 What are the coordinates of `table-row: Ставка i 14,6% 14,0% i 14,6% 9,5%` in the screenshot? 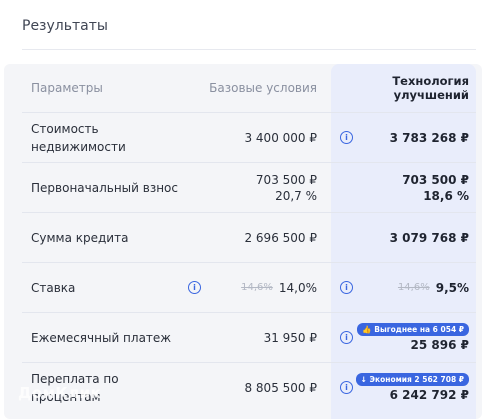 It's located at (249, 288).